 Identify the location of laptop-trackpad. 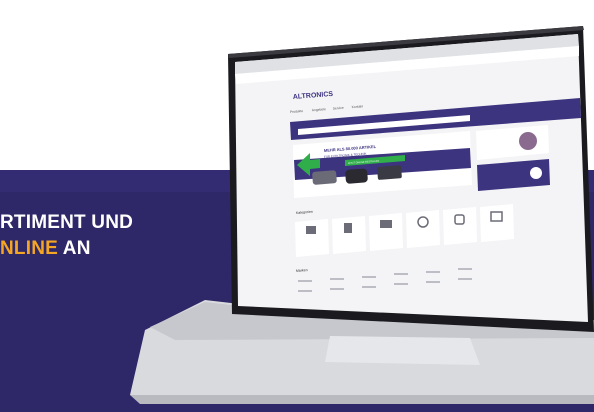
(402, 350).